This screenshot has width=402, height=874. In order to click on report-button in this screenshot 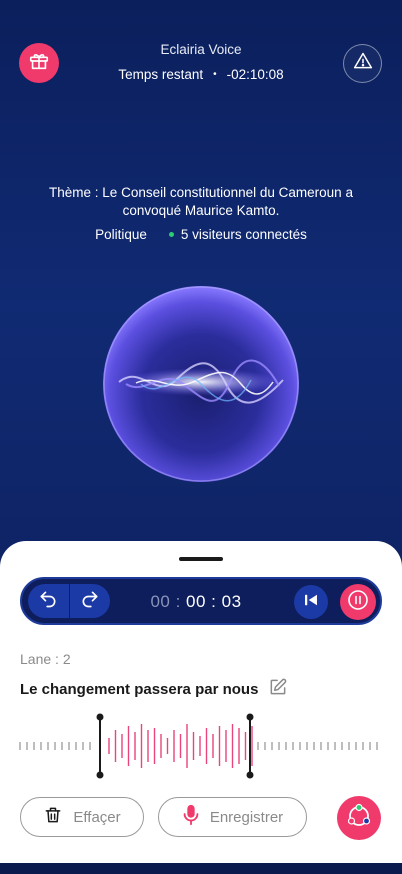, I will do `click(362, 63)`.